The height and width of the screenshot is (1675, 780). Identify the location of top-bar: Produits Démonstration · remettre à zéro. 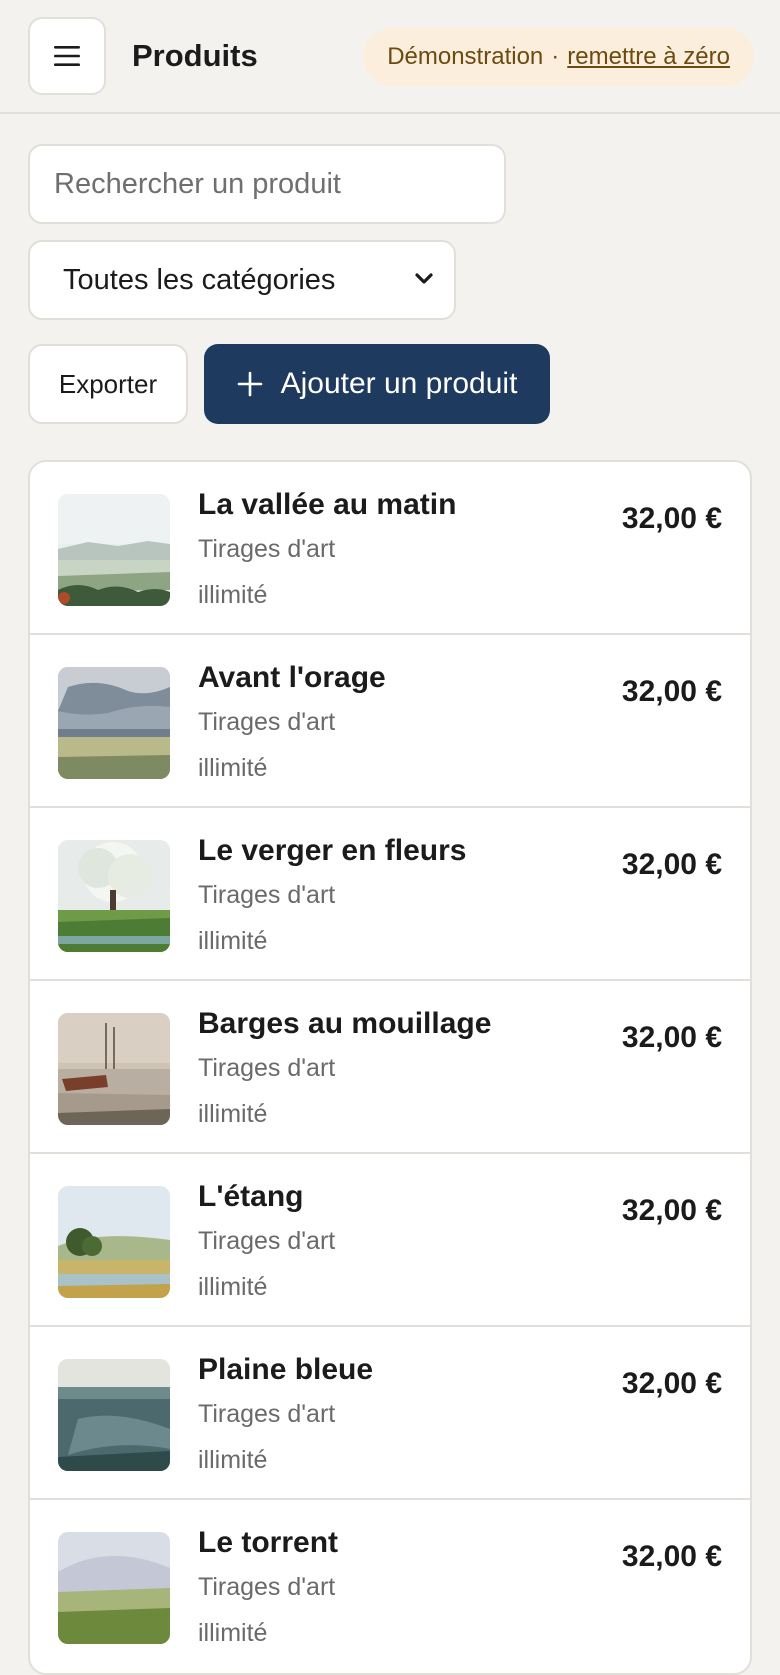
(390, 57).